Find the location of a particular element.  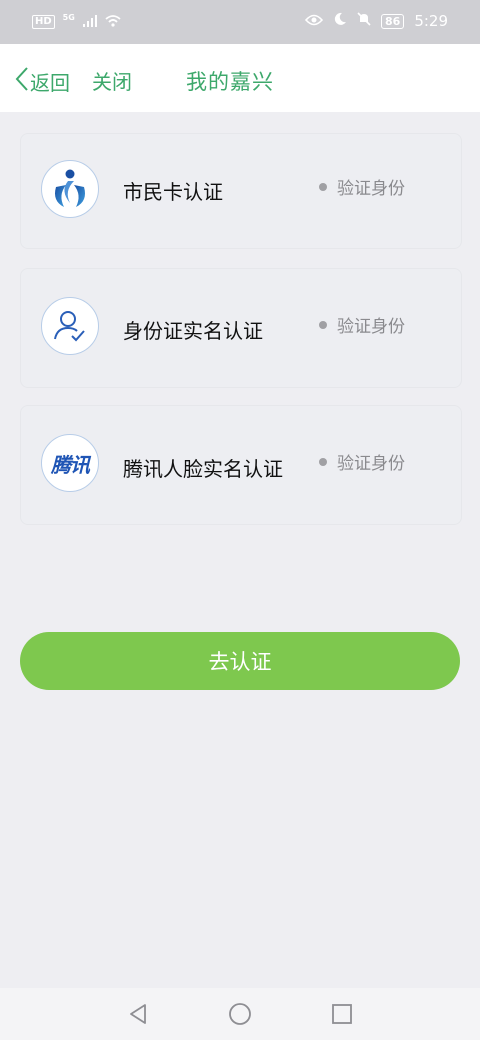

system-nav-bar is located at coordinates (240, 1014).